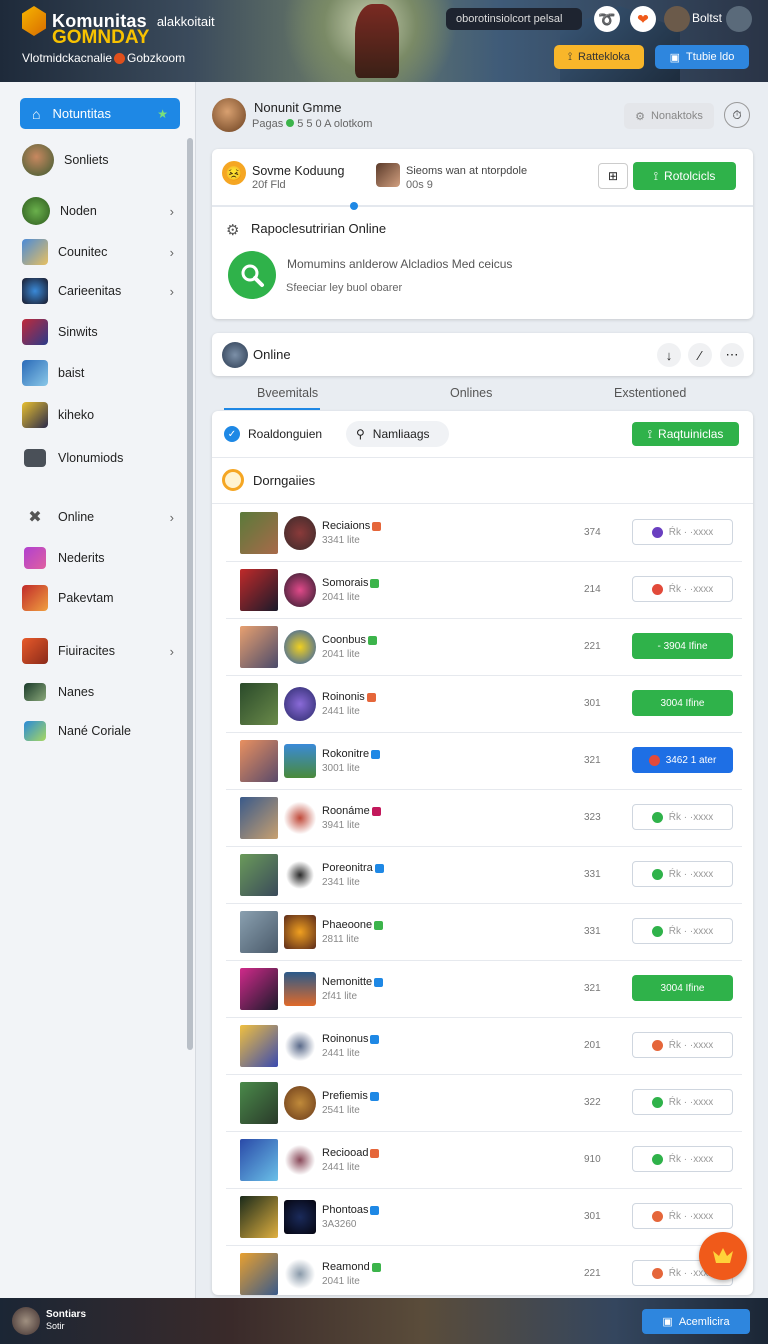 This screenshot has height=1344, width=768. I want to click on heart-icon: ❤, so click(643, 19).